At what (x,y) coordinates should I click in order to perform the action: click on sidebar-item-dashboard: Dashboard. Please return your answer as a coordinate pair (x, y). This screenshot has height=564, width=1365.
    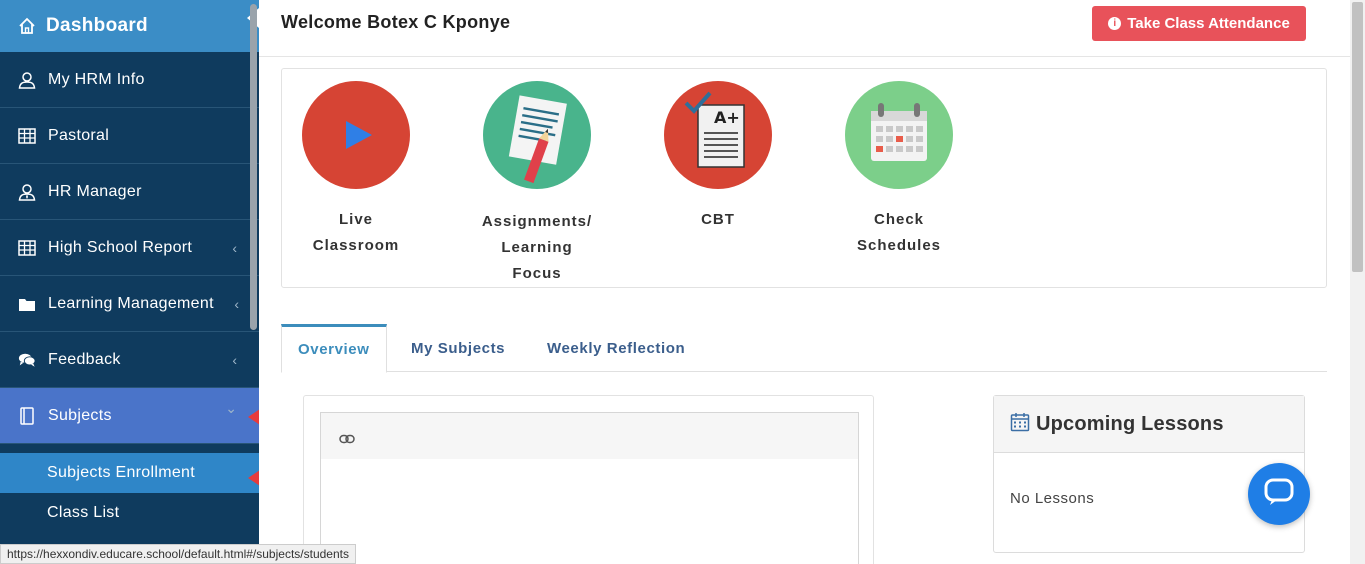
    Looking at the image, I should click on (129, 26).